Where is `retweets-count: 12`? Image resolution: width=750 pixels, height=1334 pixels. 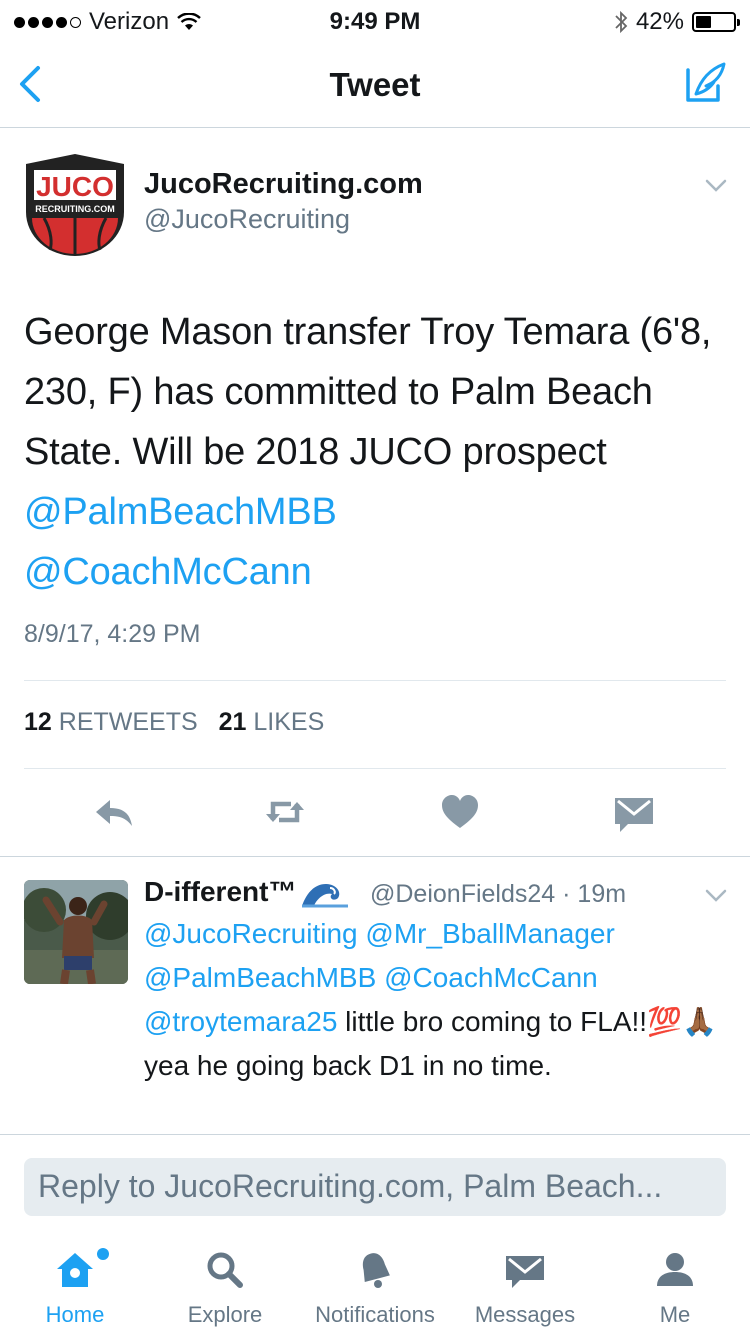
retweets-count: 12 is located at coordinates (38, 722).